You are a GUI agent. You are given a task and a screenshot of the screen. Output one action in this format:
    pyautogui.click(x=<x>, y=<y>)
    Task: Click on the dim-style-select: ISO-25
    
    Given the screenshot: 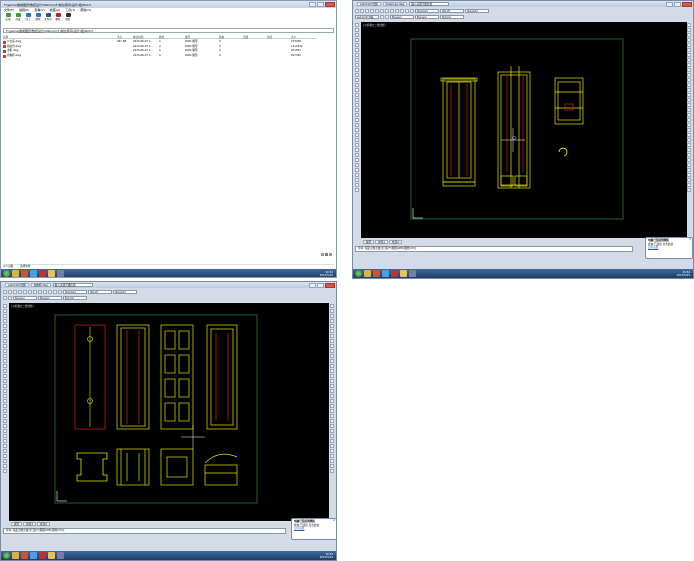 What is the action you would take?
    pyautogui.click(x=100, y=291)
    